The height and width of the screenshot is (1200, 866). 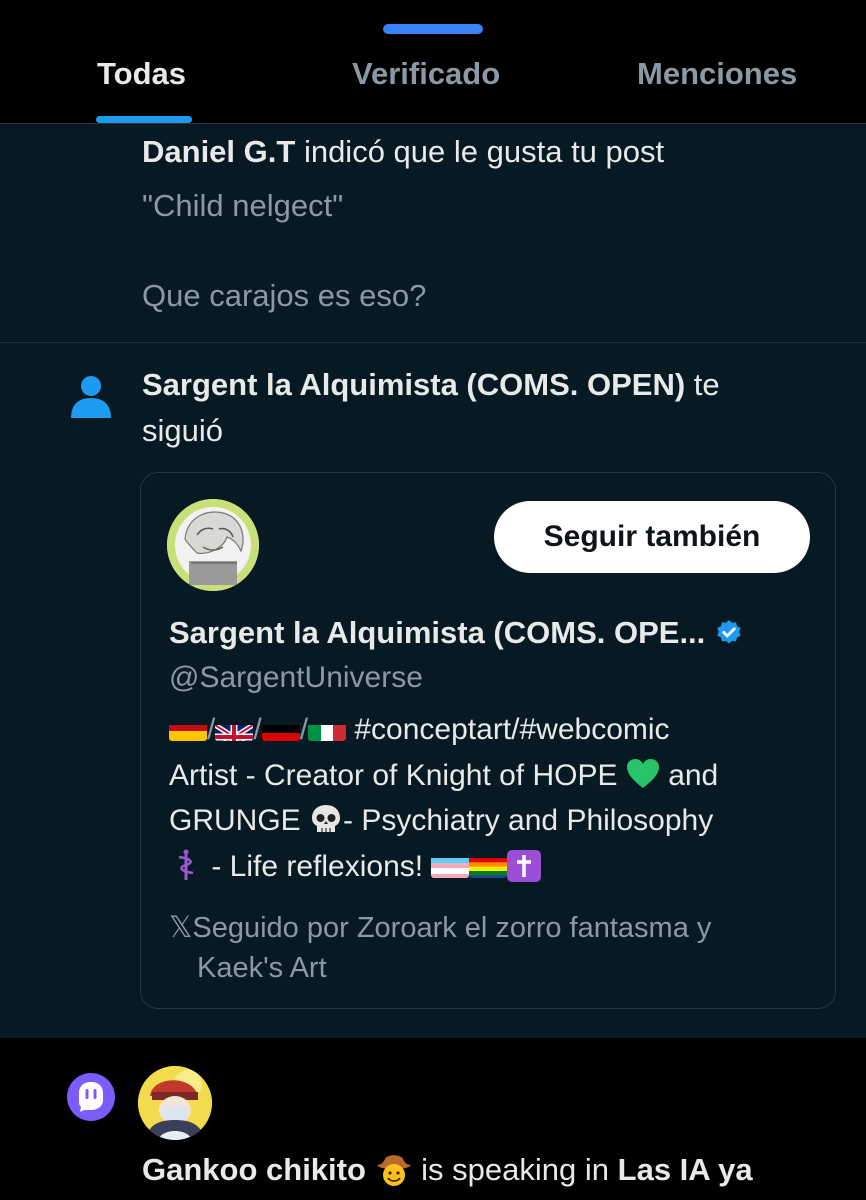 I want to click on follow-notification-text-line1: Sargent la Alquimista (COMS. OPEN) te, so click(x=431, y=385).